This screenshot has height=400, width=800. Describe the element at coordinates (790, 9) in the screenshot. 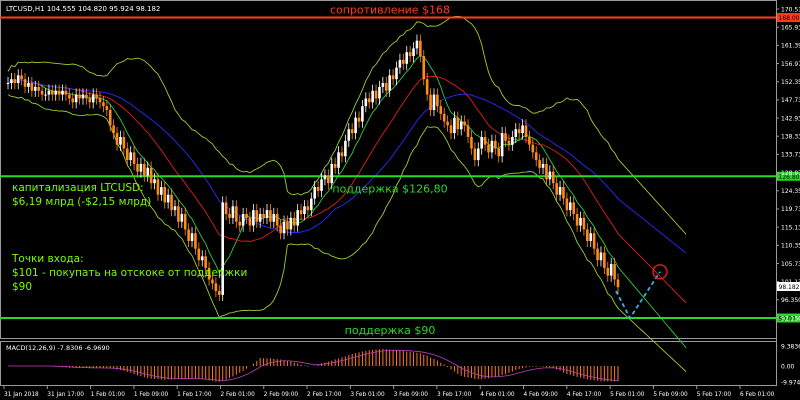

I see `price-tick-label: 170.510` at that location.